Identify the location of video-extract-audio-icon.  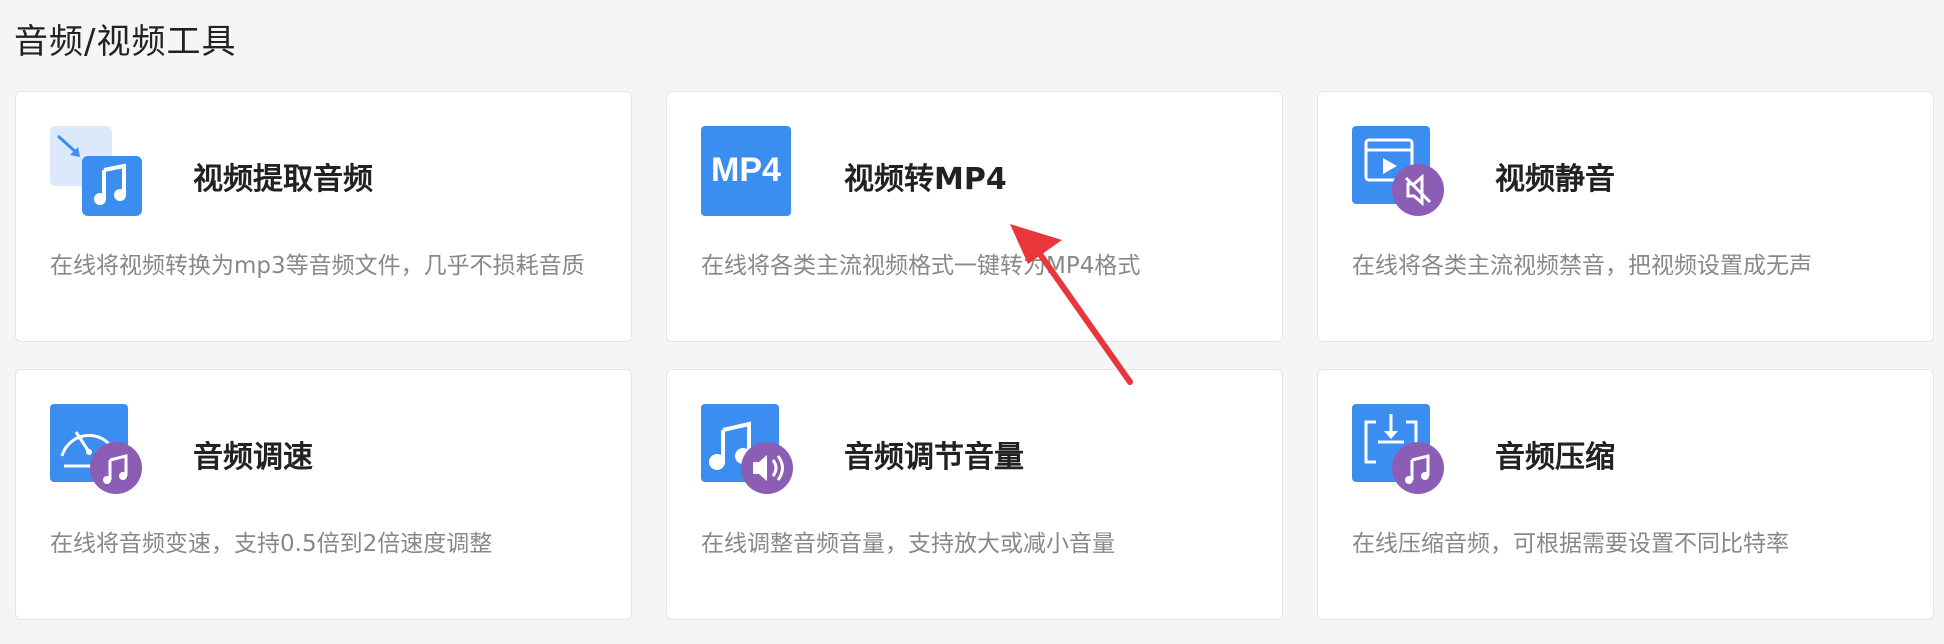
(98, 172).